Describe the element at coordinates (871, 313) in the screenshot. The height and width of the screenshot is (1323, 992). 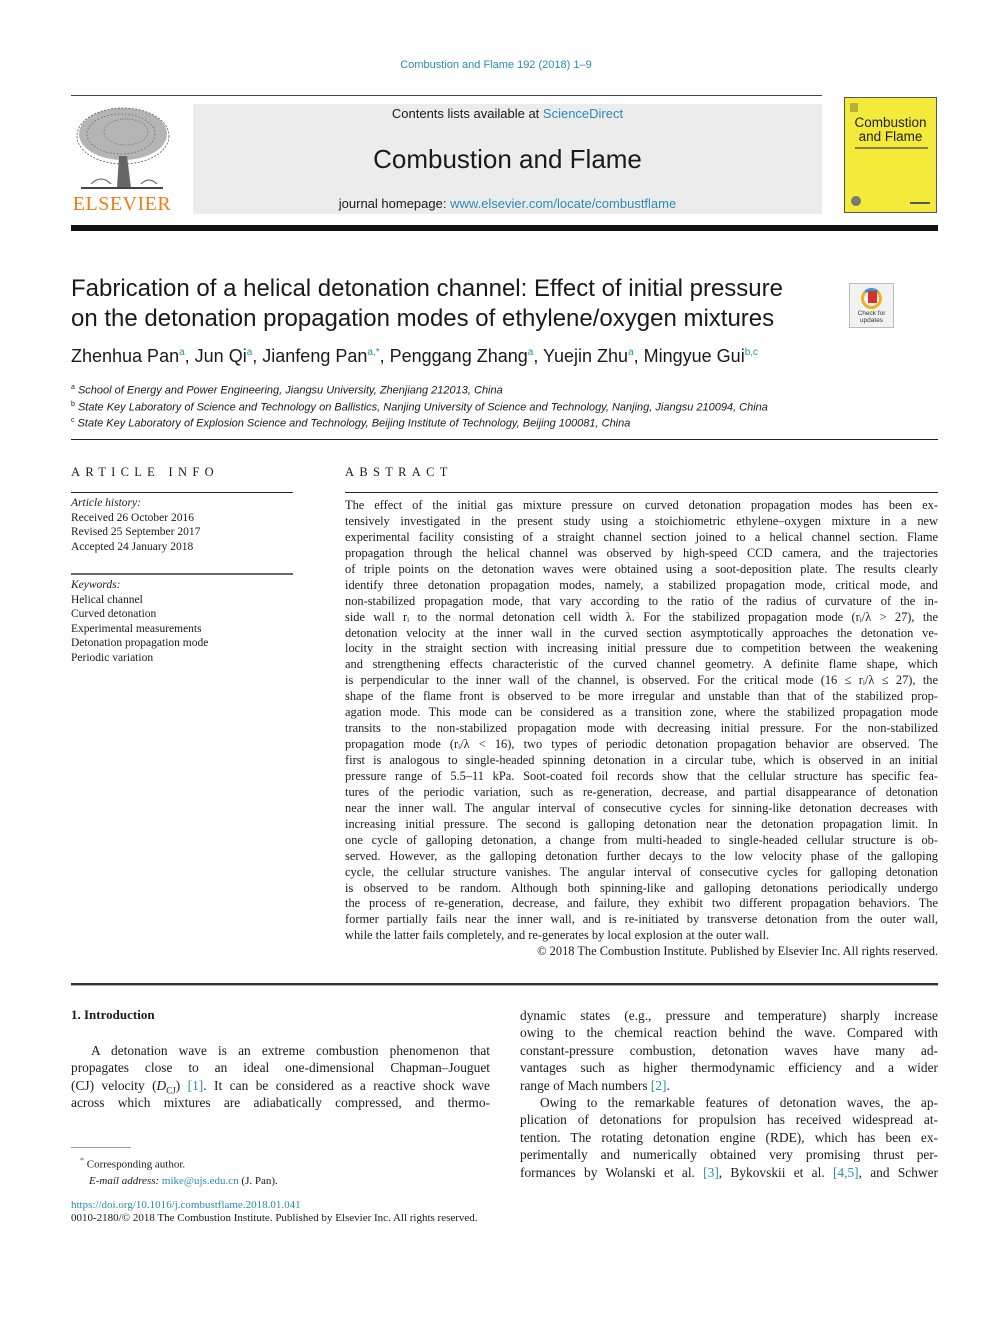
I see `check-updates-line1: Check for` at that location.